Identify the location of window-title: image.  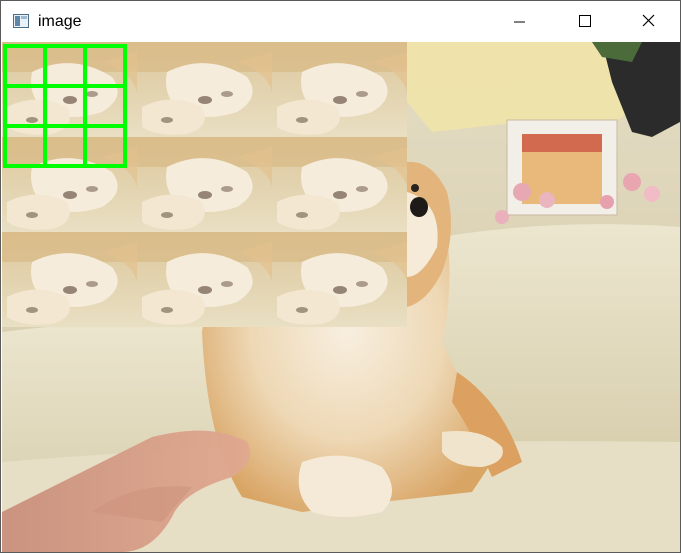
(60, 21).